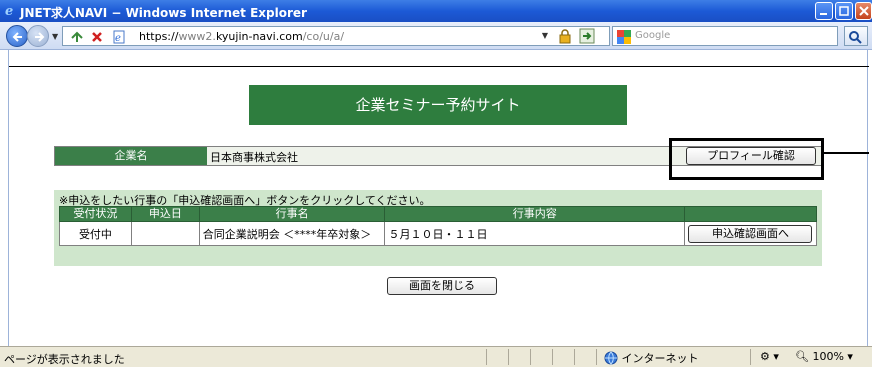 The height and width of the screenshot is (367, 872). What do you see at coordinates (165, 233) in the screenshot?
I see `event-apply-date` at bounding box center [165, 233].